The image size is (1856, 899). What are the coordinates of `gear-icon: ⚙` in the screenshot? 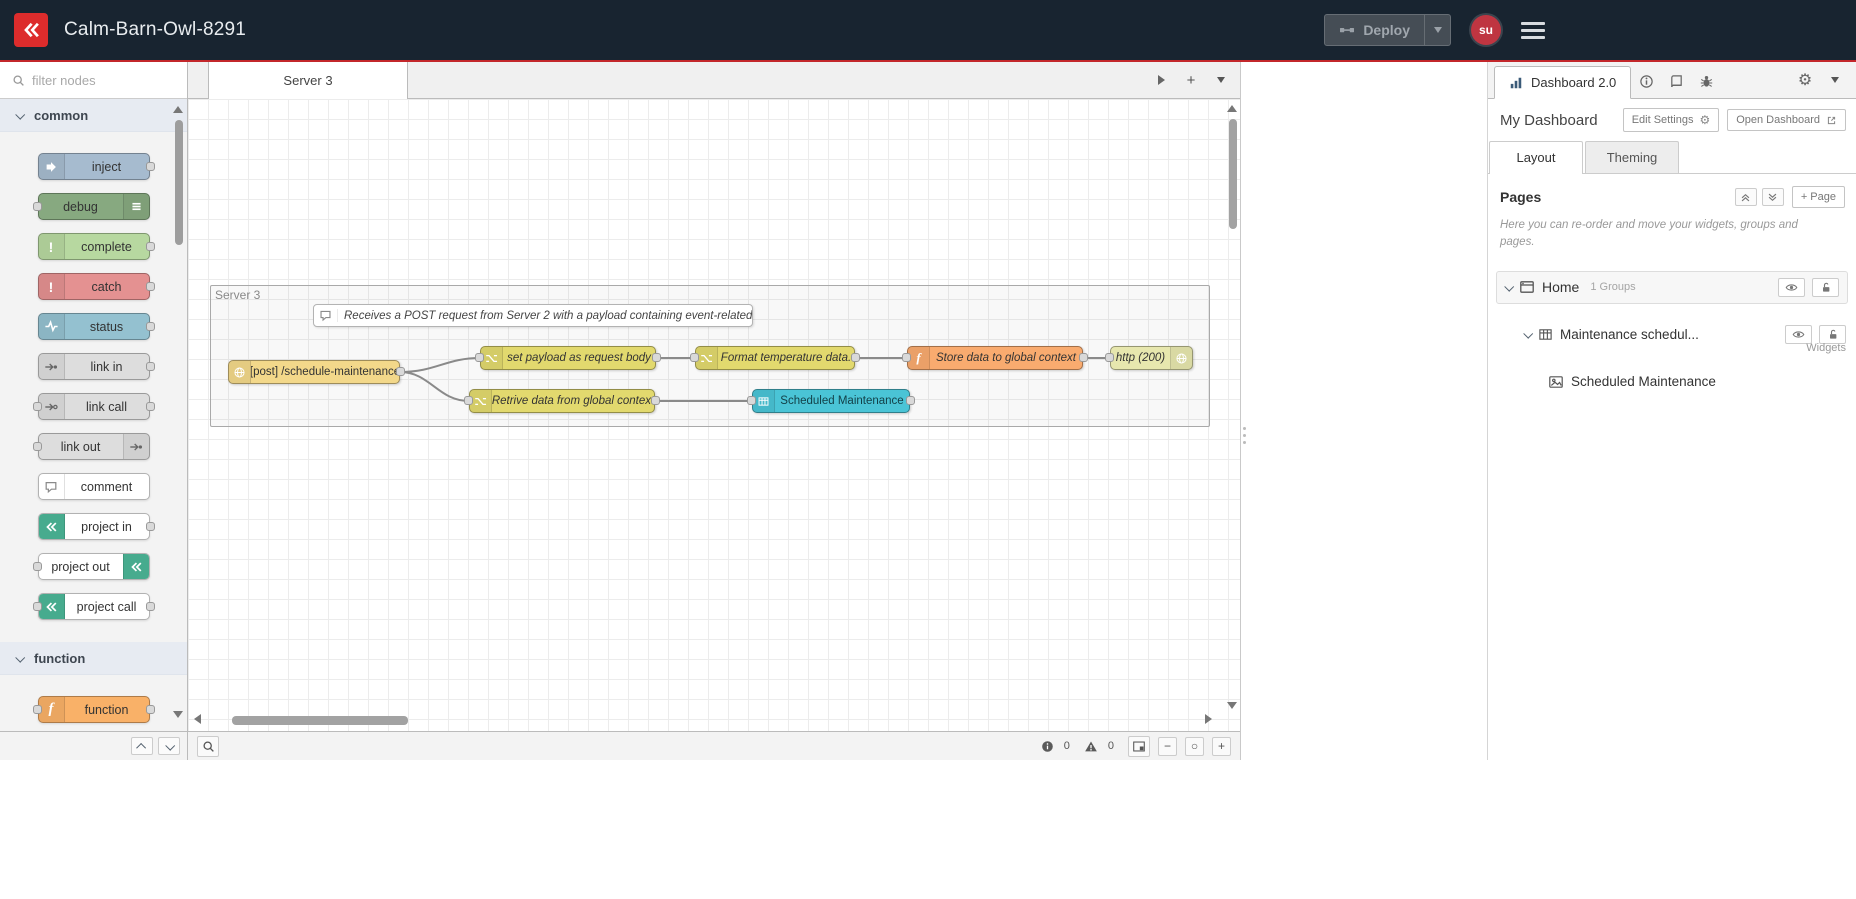 It's located at (1805, 80).